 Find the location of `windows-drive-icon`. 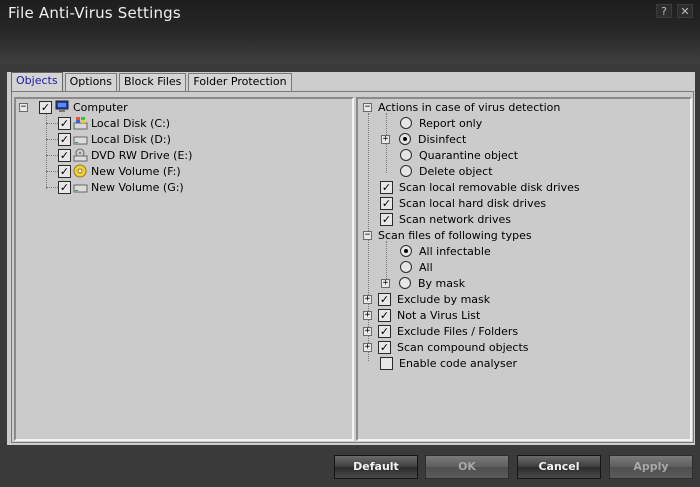

windows-drive-icon is located at coordinates (80, 123).